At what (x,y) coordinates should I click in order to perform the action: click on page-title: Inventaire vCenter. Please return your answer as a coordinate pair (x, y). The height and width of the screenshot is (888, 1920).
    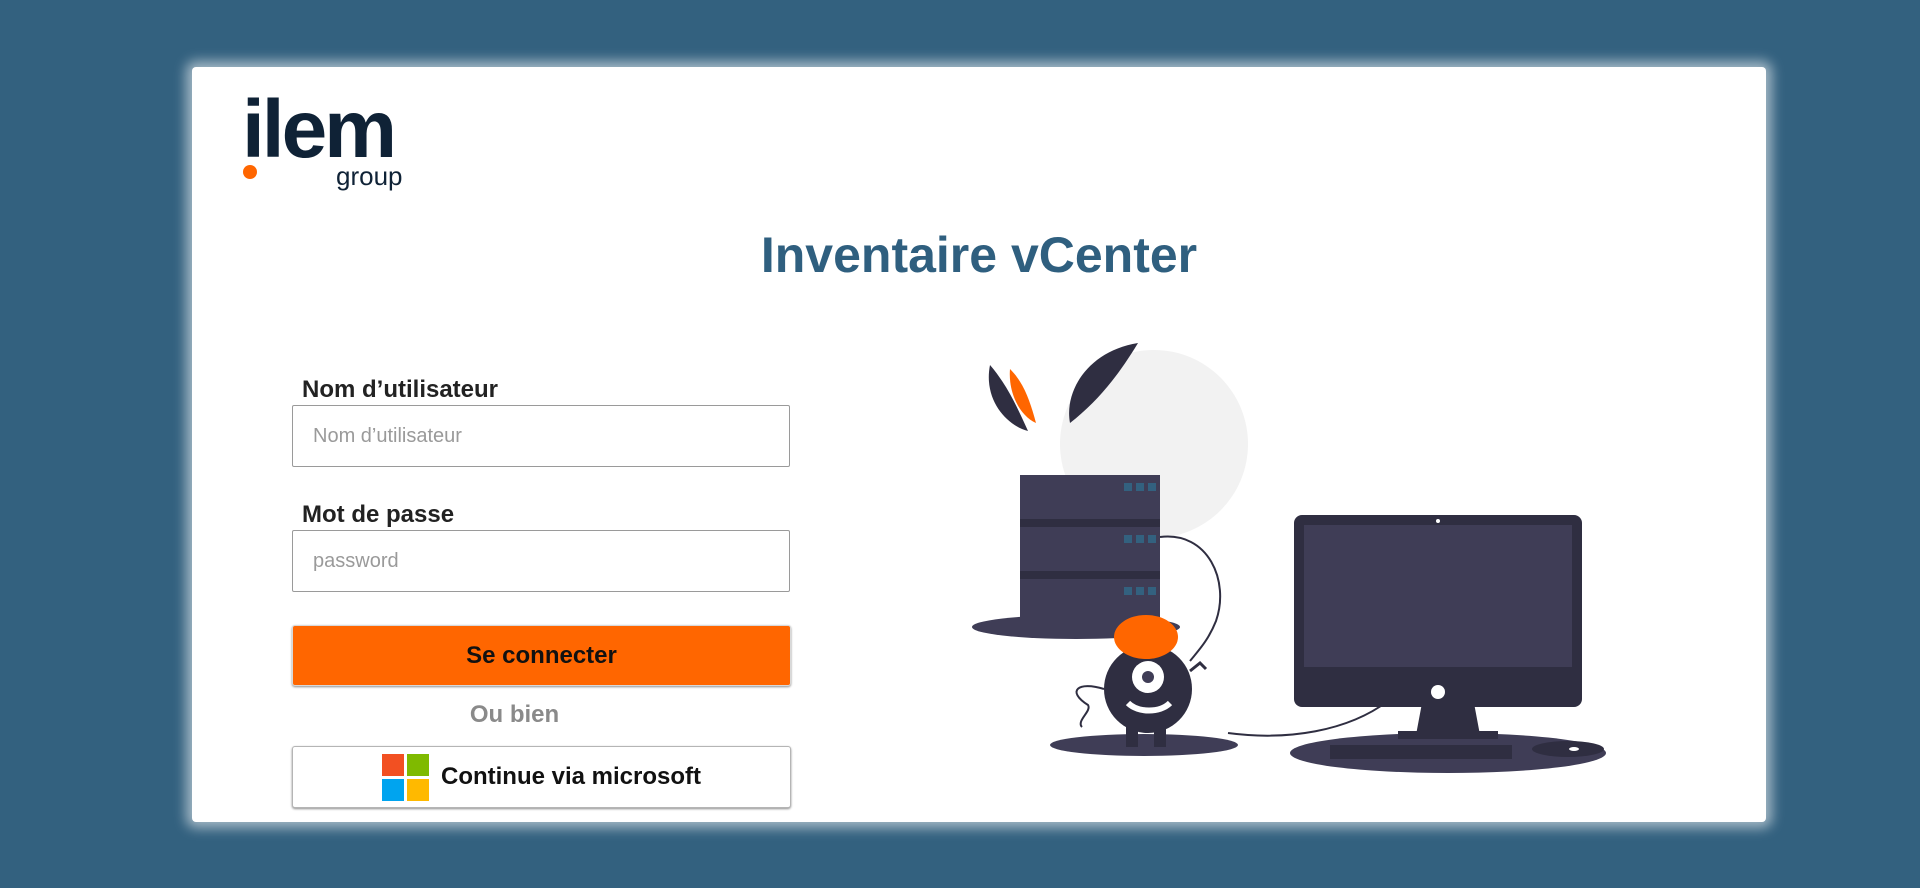
    Looking at the image, I should click on (979, 255).